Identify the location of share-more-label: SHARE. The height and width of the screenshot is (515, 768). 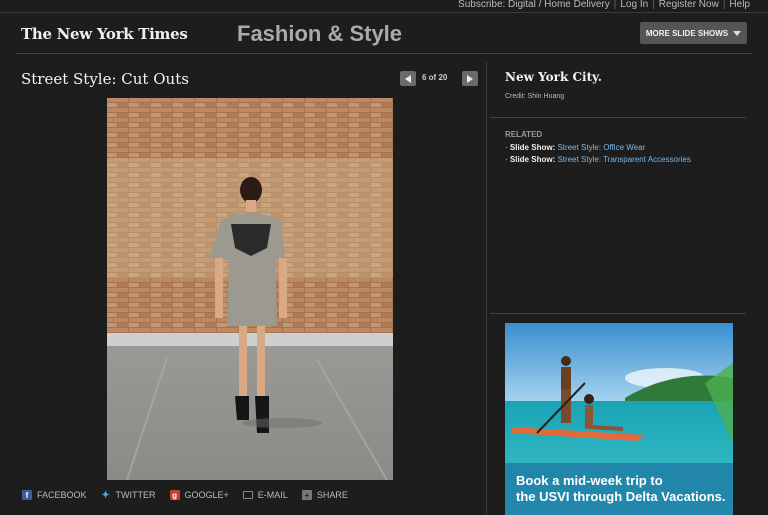
(332, 495).